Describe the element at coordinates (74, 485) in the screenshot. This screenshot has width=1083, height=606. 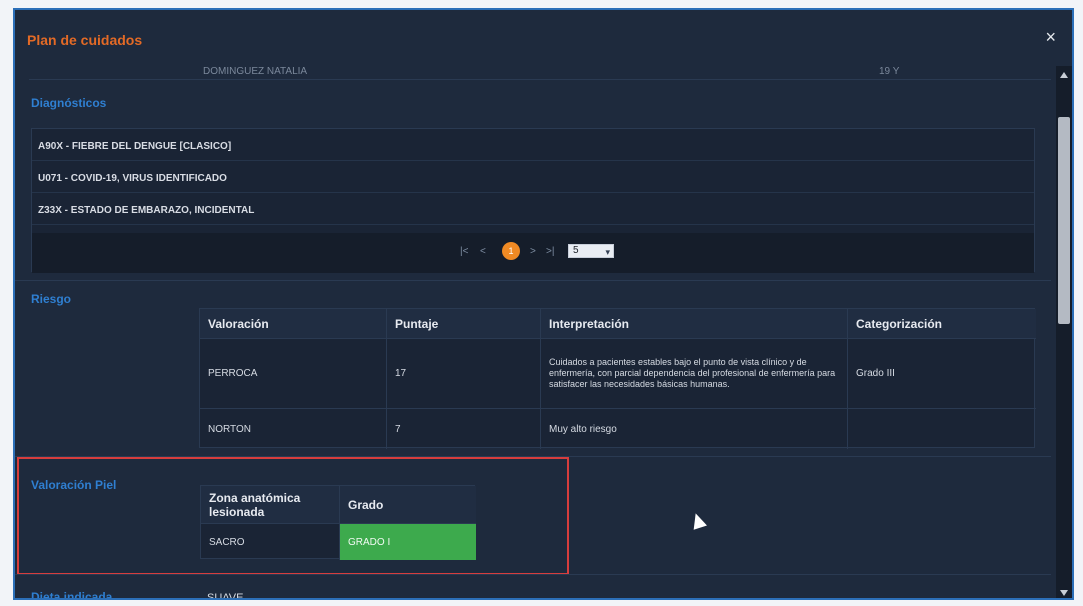
I see `valoracion-piel-title: Valoración Piel` at that location.